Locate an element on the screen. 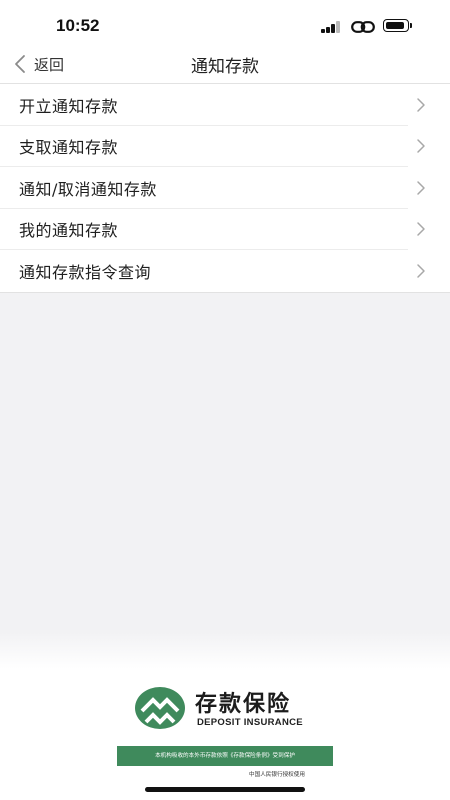 Image resolution: width=450 pixels, height=800 pixels. battery-icon is located at coordinates (396, 25).